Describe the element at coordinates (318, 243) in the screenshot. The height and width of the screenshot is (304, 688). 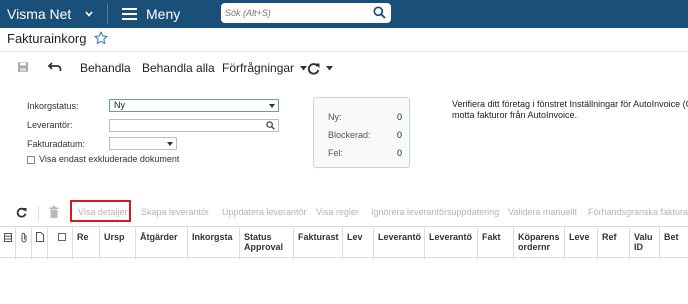
I see `grid-col-header: Fakturast` at that location.